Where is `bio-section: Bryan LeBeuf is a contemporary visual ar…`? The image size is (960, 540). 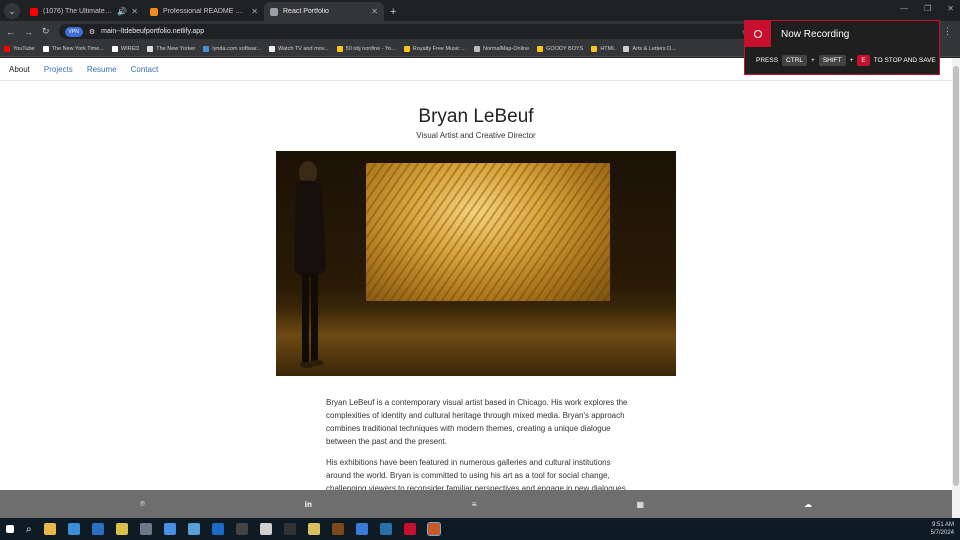
bio-section: Bryan LeBeuf is a contemporary visual ar… is located at coordinates (477, 443).